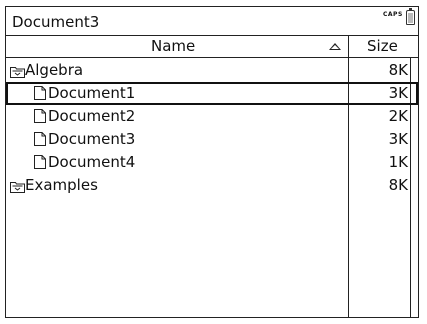  What do you see at coordinates (212, 21) in the screenshot?
I see `title-bar: Document3 CAPS` at bounding box center [212, 21].